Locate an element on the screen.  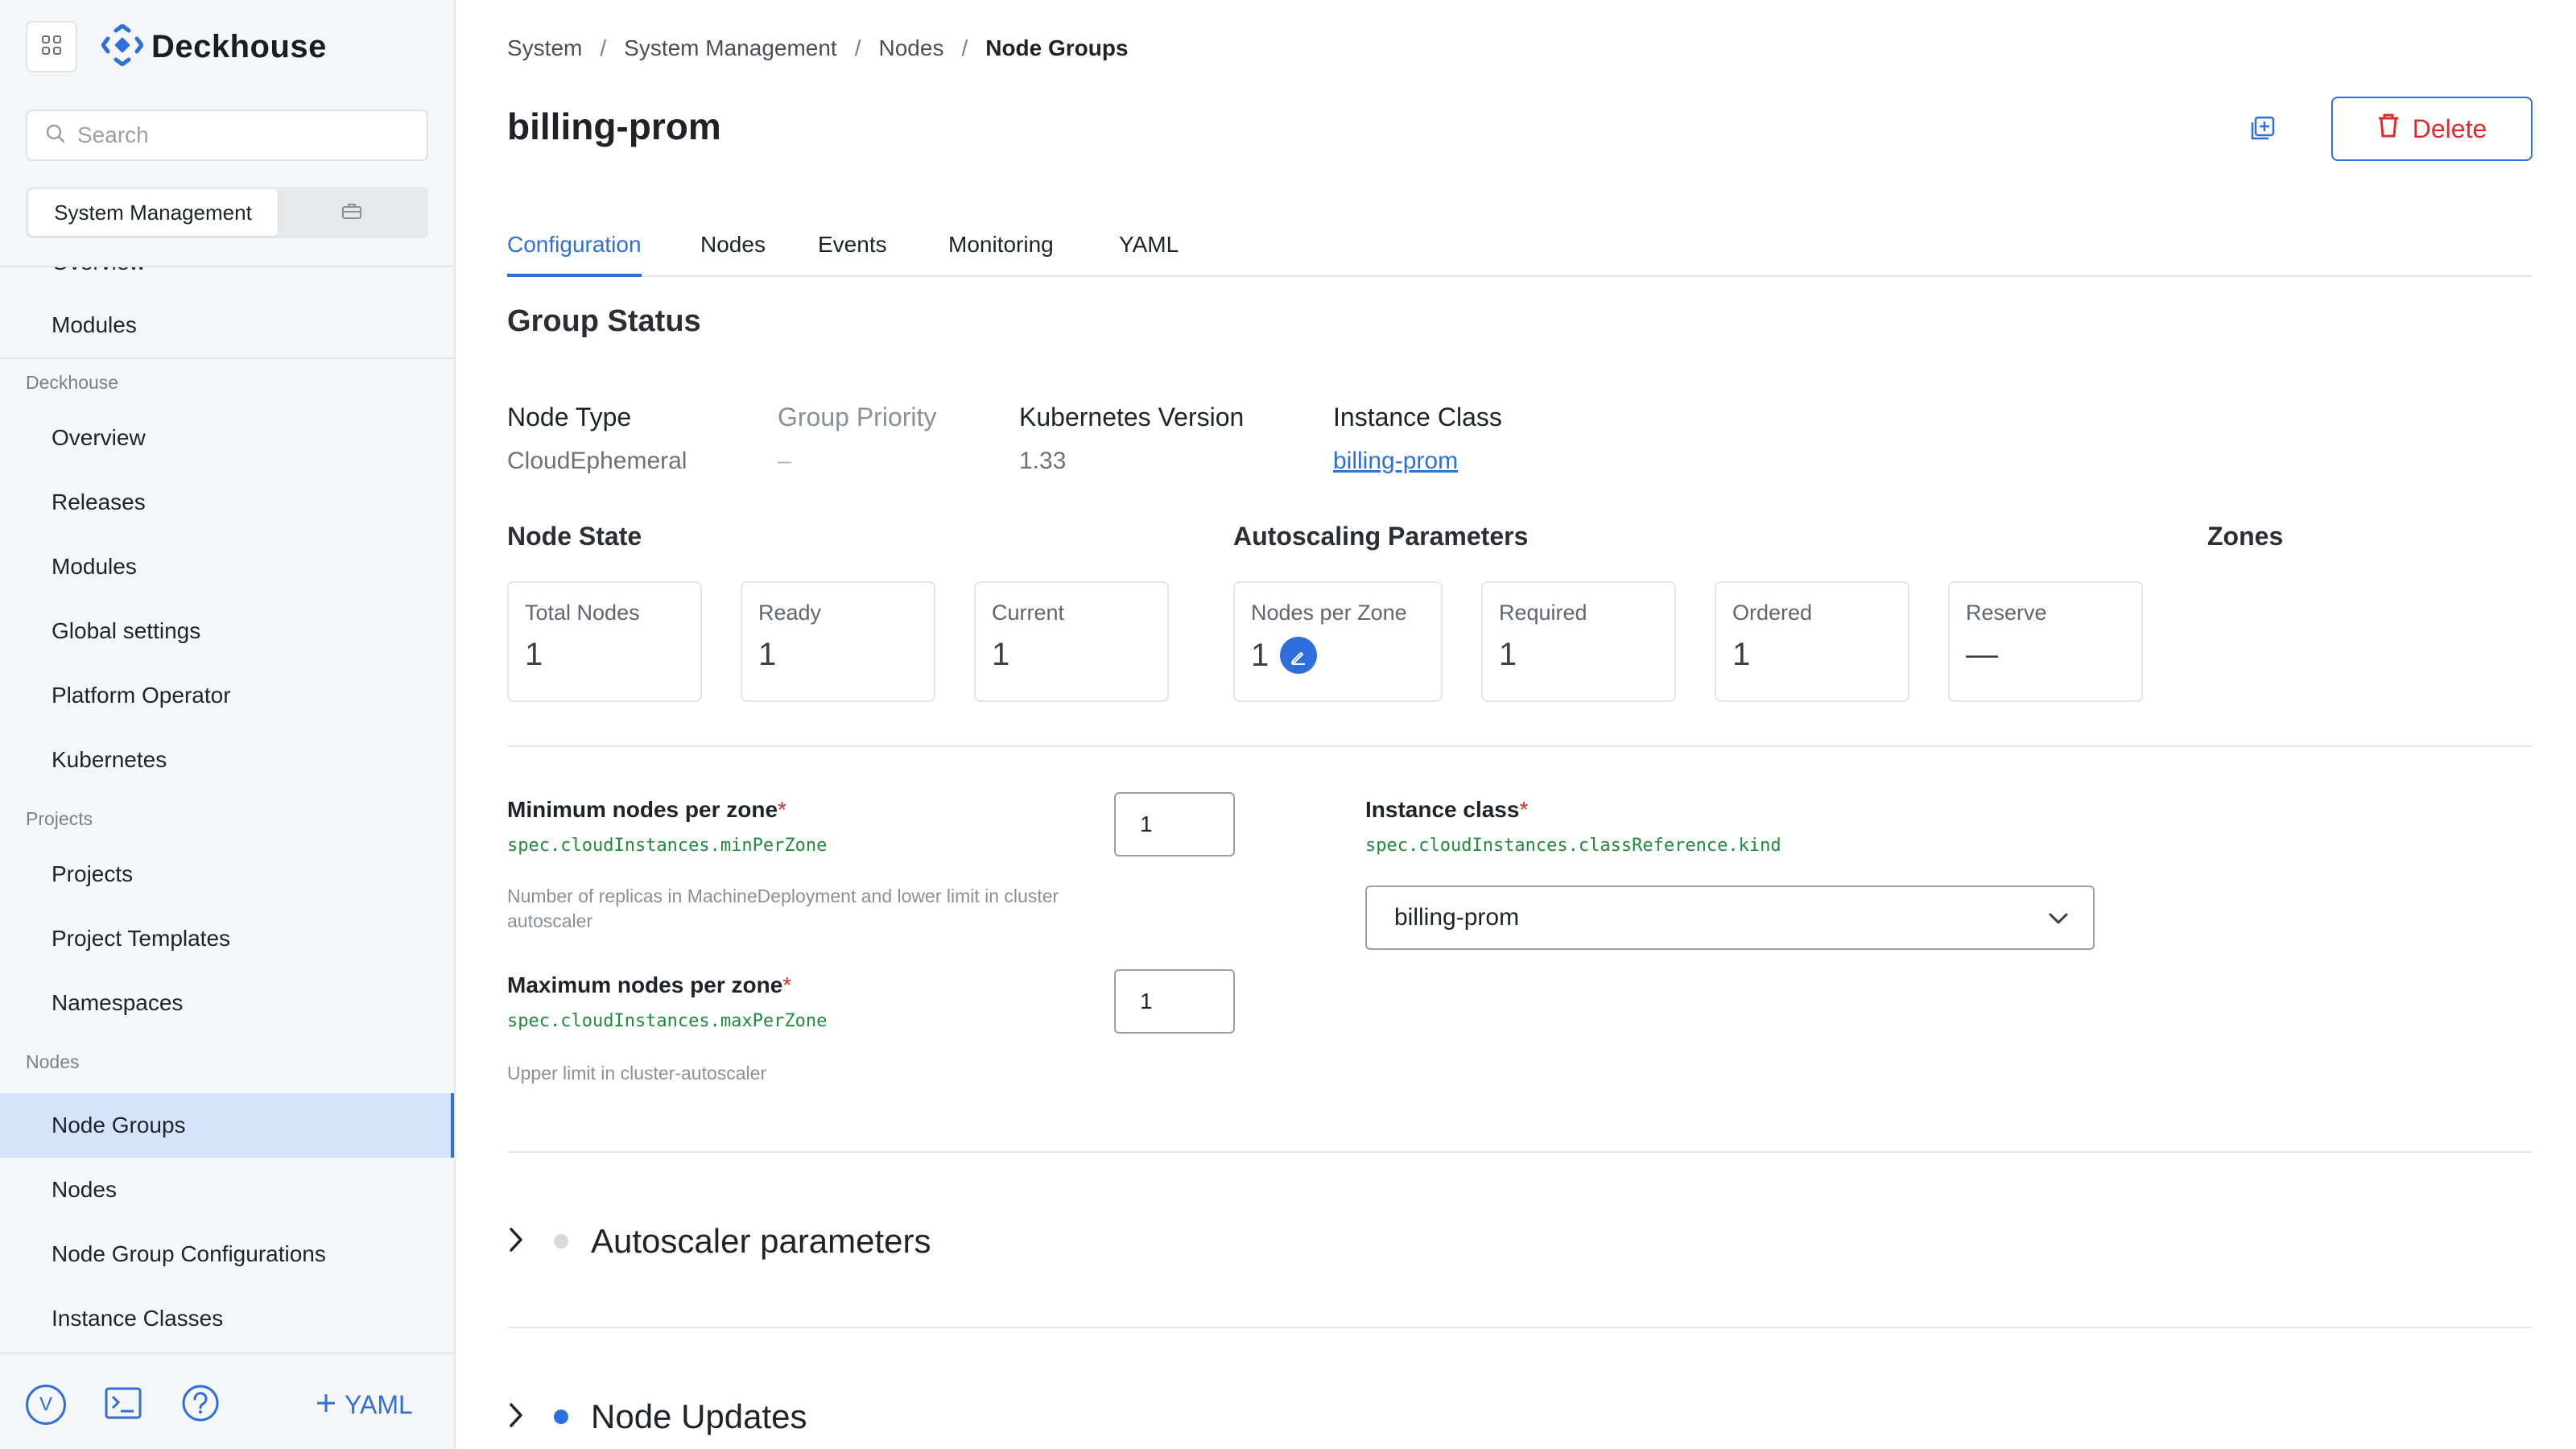
delete-button: Delete is located at coordinates (2432, 129).